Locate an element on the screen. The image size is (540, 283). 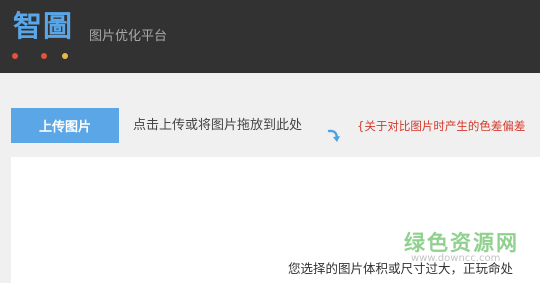
curved-arrow-icon is located at coordinates (333, 135).